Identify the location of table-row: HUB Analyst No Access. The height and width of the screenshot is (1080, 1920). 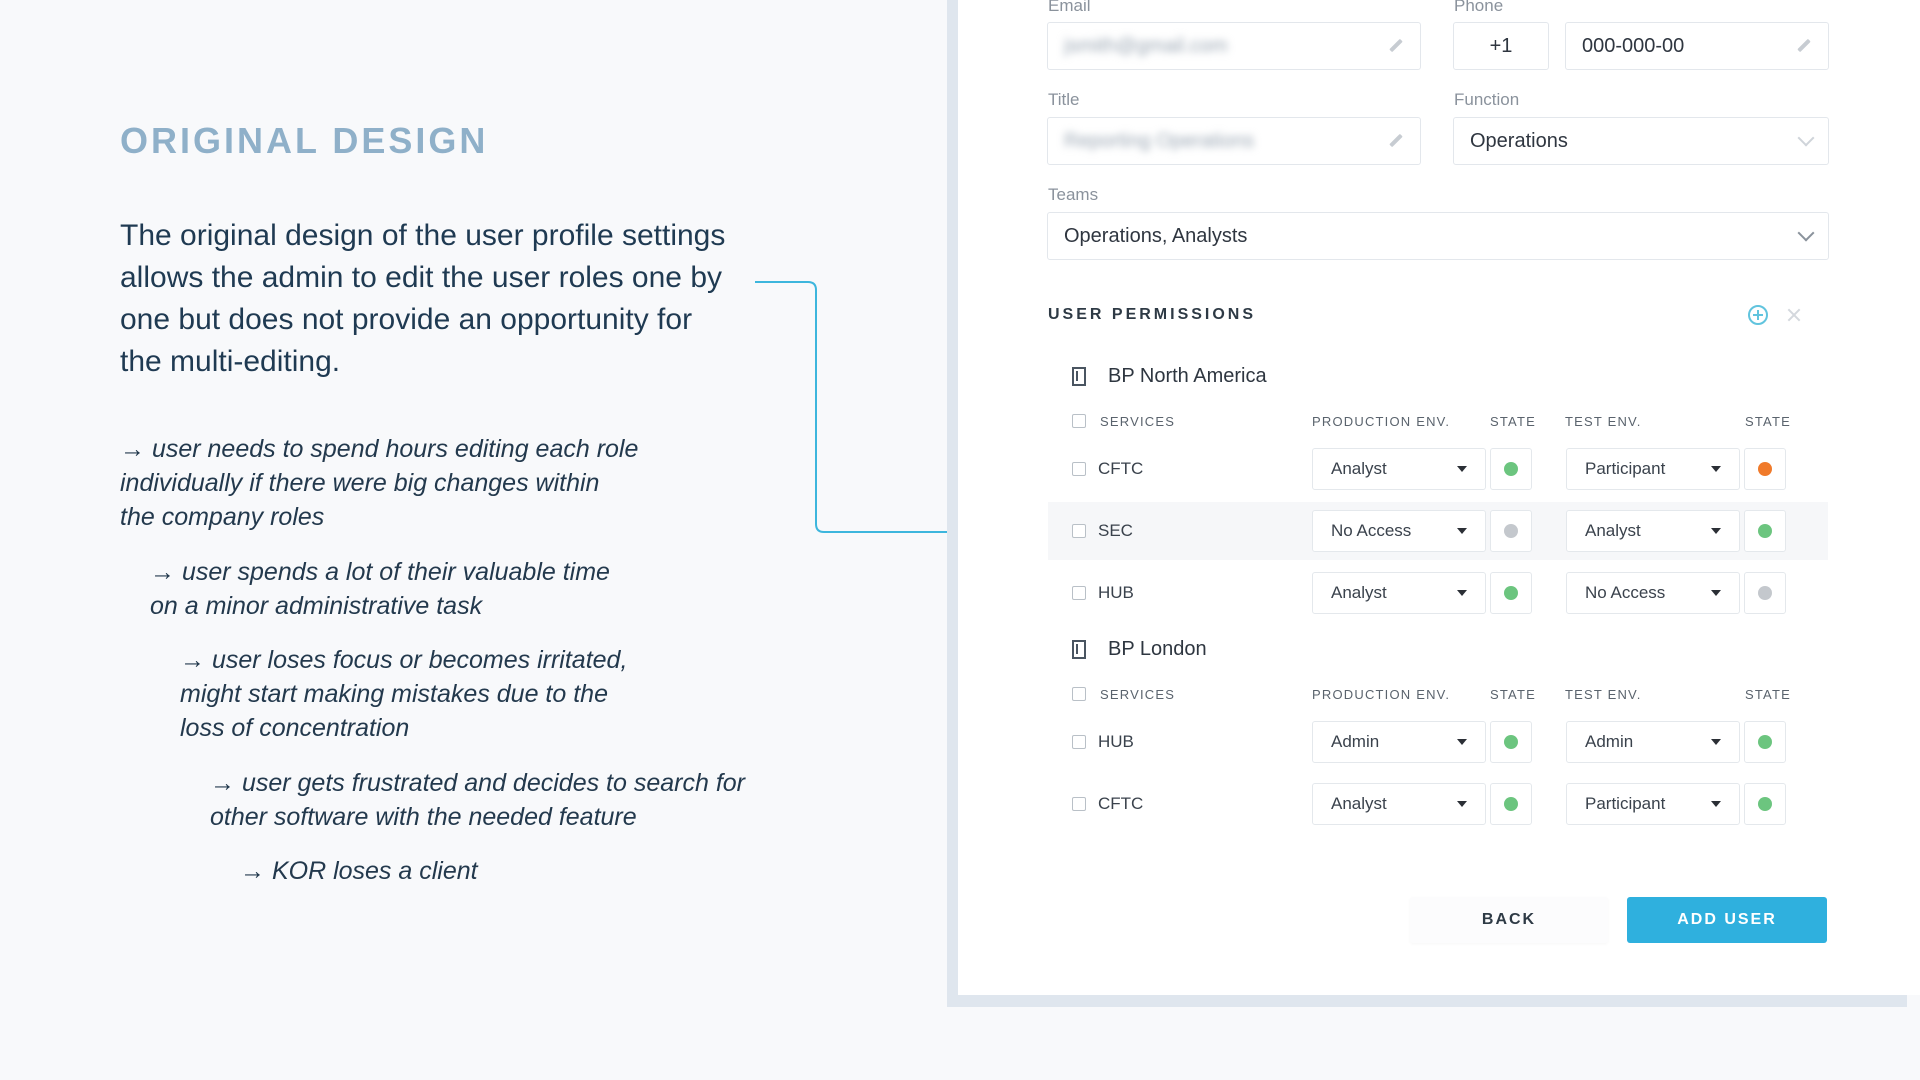
(1438, 593).